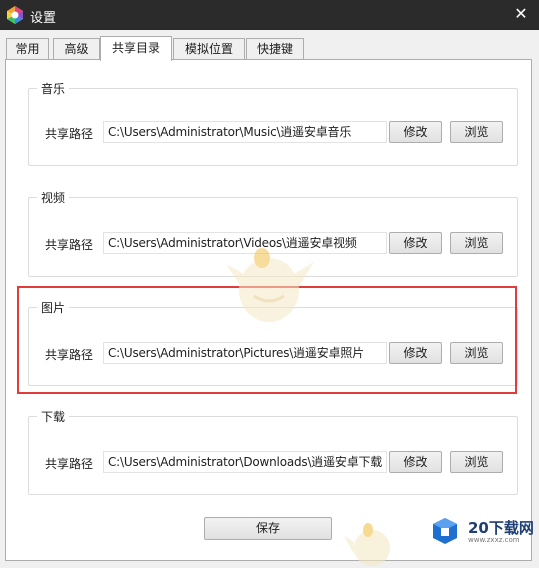 This screenshot has width=539, height=568. I want to click on video-path-label: 共享路径, so click(69, 245).